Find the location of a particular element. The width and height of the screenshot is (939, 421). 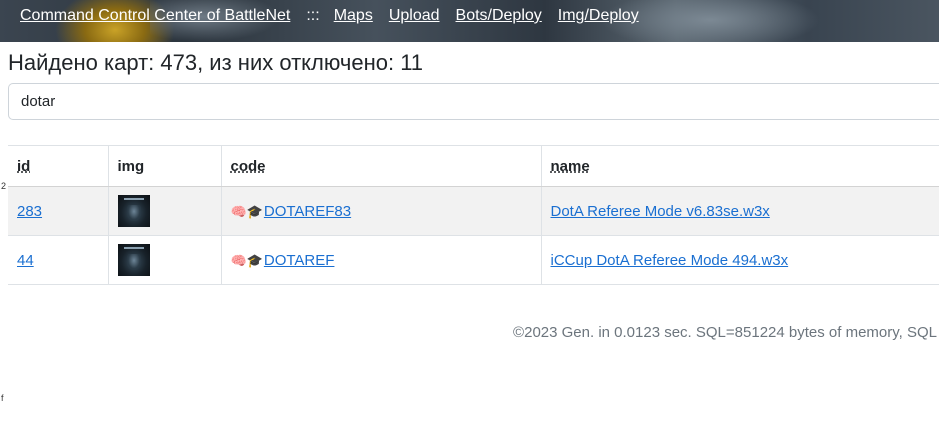

column-header-id: id is located at coordinates (58, 166).